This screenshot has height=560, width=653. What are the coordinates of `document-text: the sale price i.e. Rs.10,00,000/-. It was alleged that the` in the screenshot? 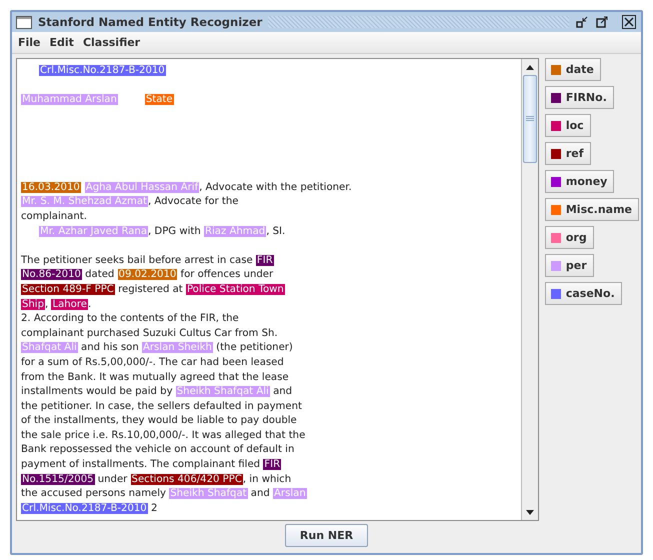 It's located at (163, 435).